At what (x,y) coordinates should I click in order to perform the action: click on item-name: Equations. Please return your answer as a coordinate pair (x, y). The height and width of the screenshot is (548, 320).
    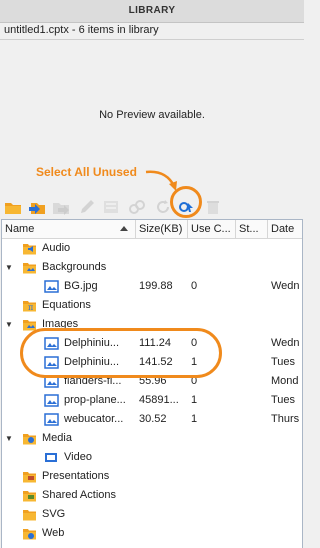
    Looking at the image, I should click on (66, 305).